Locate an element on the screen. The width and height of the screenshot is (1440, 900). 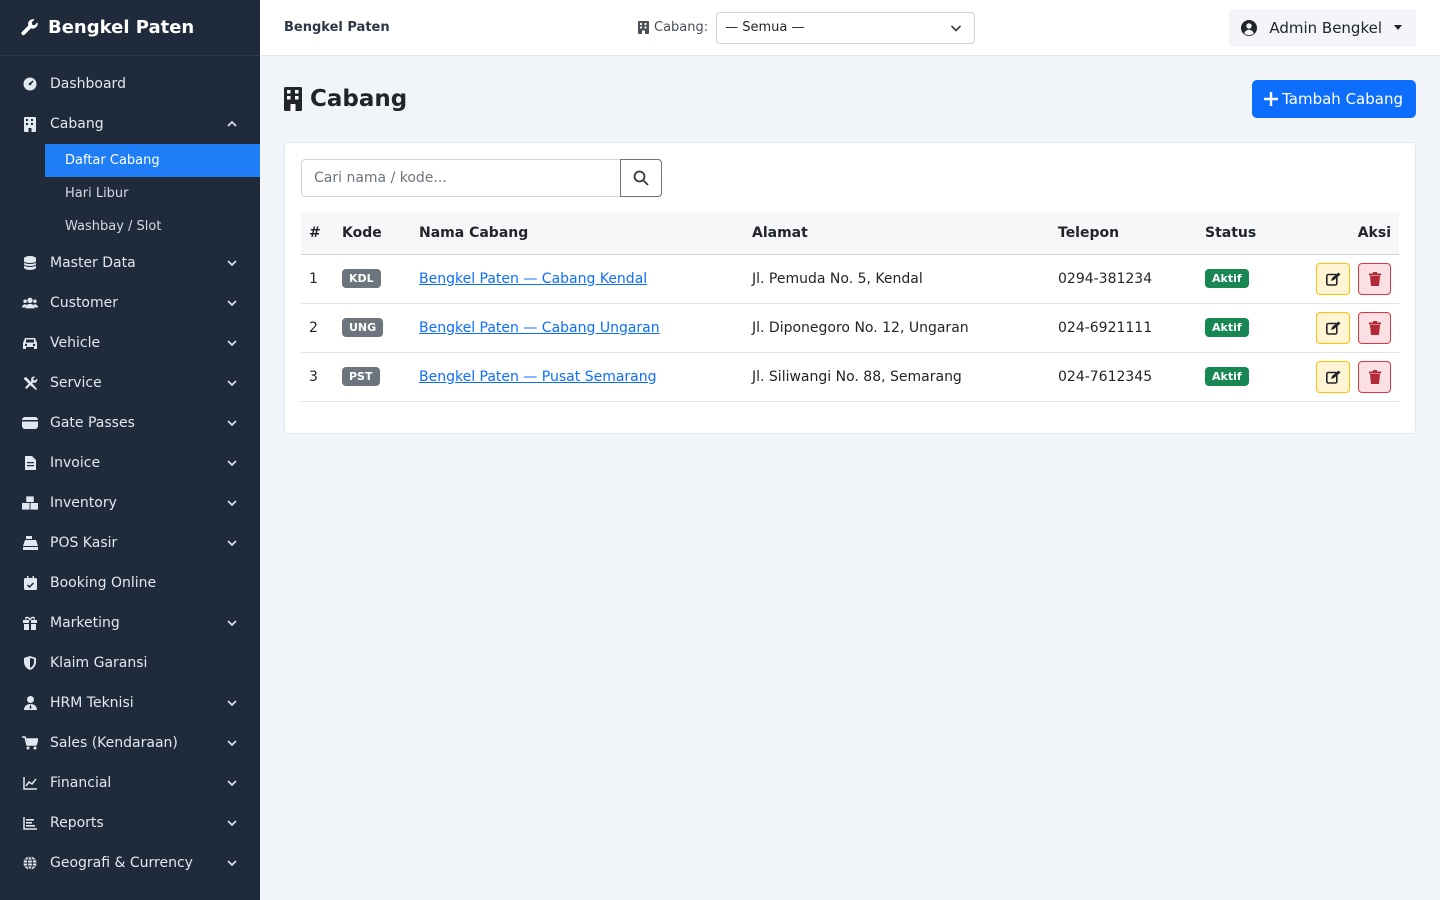
cell-telepon: 0294-381234 is located at coordinates (1105, 278).